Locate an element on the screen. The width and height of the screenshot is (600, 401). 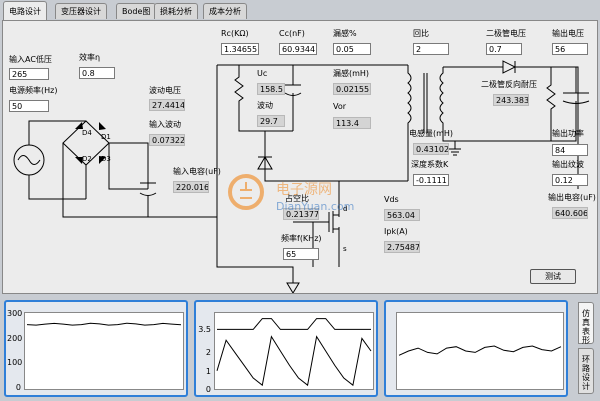
vor-label: Vor is located at coordinates (340, 106).